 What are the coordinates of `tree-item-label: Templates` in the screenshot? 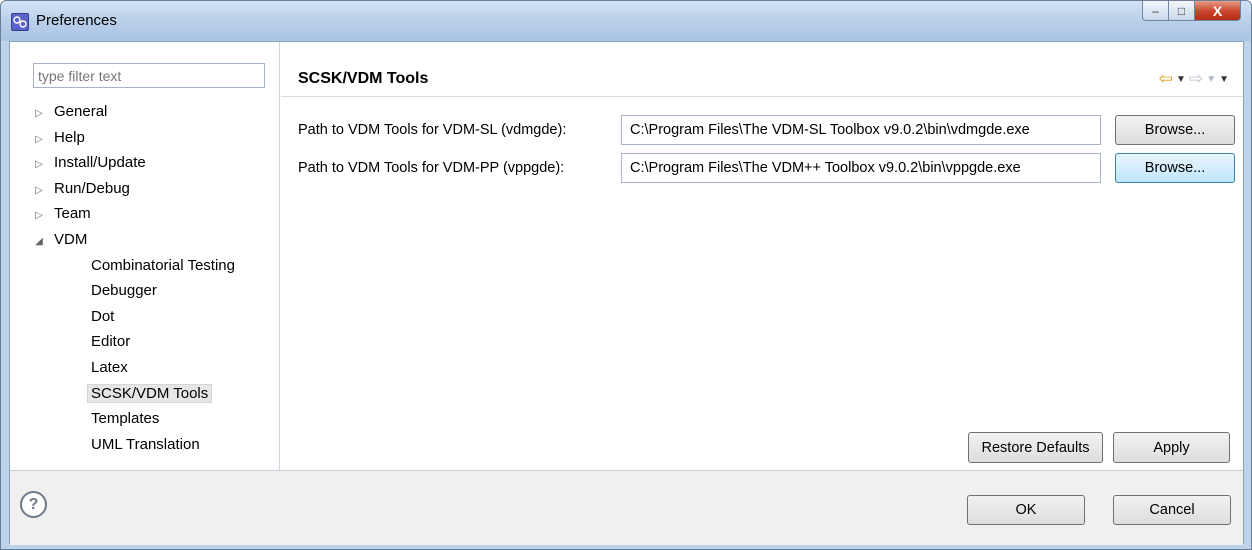 It's located at (125, 419).